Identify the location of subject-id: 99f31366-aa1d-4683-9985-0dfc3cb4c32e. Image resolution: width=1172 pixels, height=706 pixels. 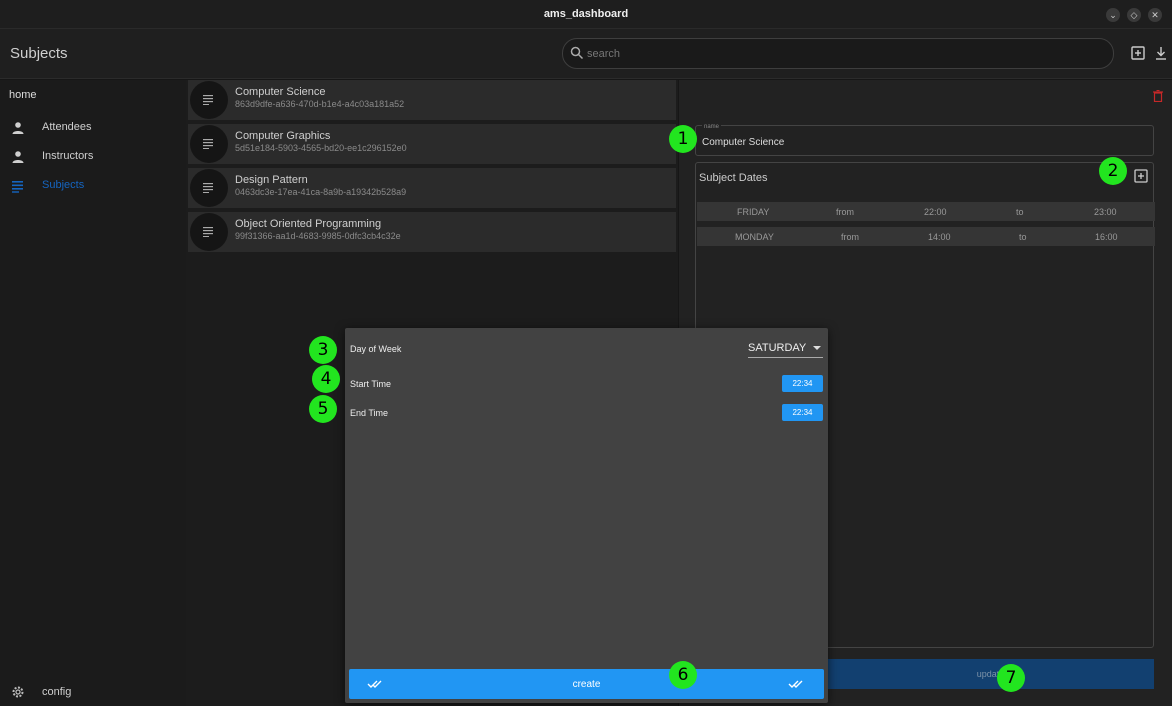
(318, 236).